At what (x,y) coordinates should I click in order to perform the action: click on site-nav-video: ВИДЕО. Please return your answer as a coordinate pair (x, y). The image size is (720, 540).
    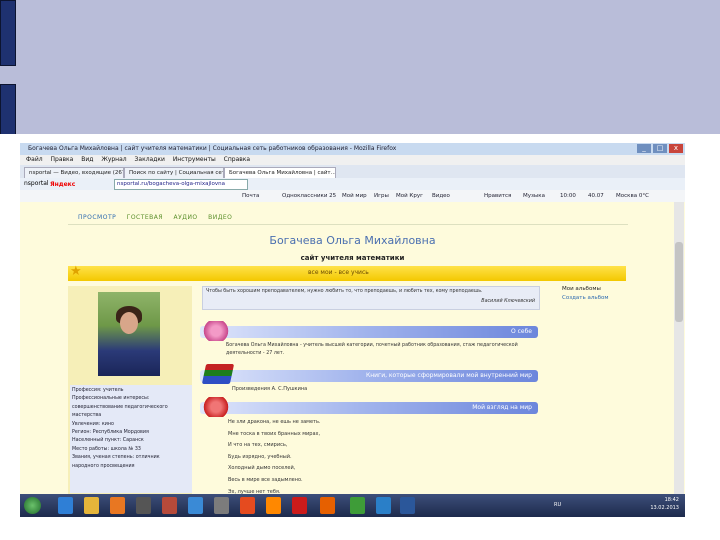
    Looking at the image, I should click on (220, 217).